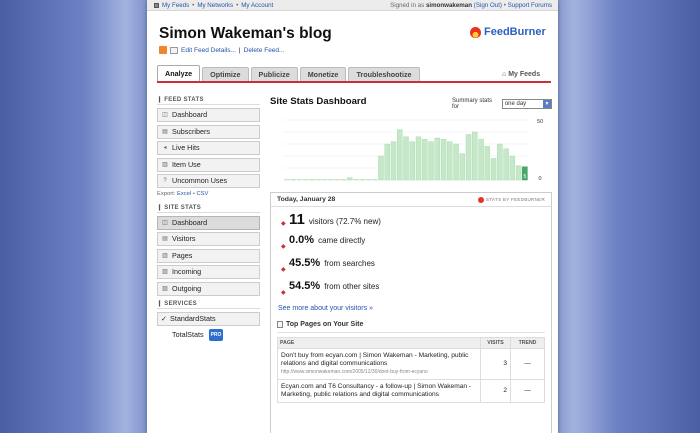  I want to click on my-feeds-shortcut: ⌂ My Feeds, so click(521, 74).